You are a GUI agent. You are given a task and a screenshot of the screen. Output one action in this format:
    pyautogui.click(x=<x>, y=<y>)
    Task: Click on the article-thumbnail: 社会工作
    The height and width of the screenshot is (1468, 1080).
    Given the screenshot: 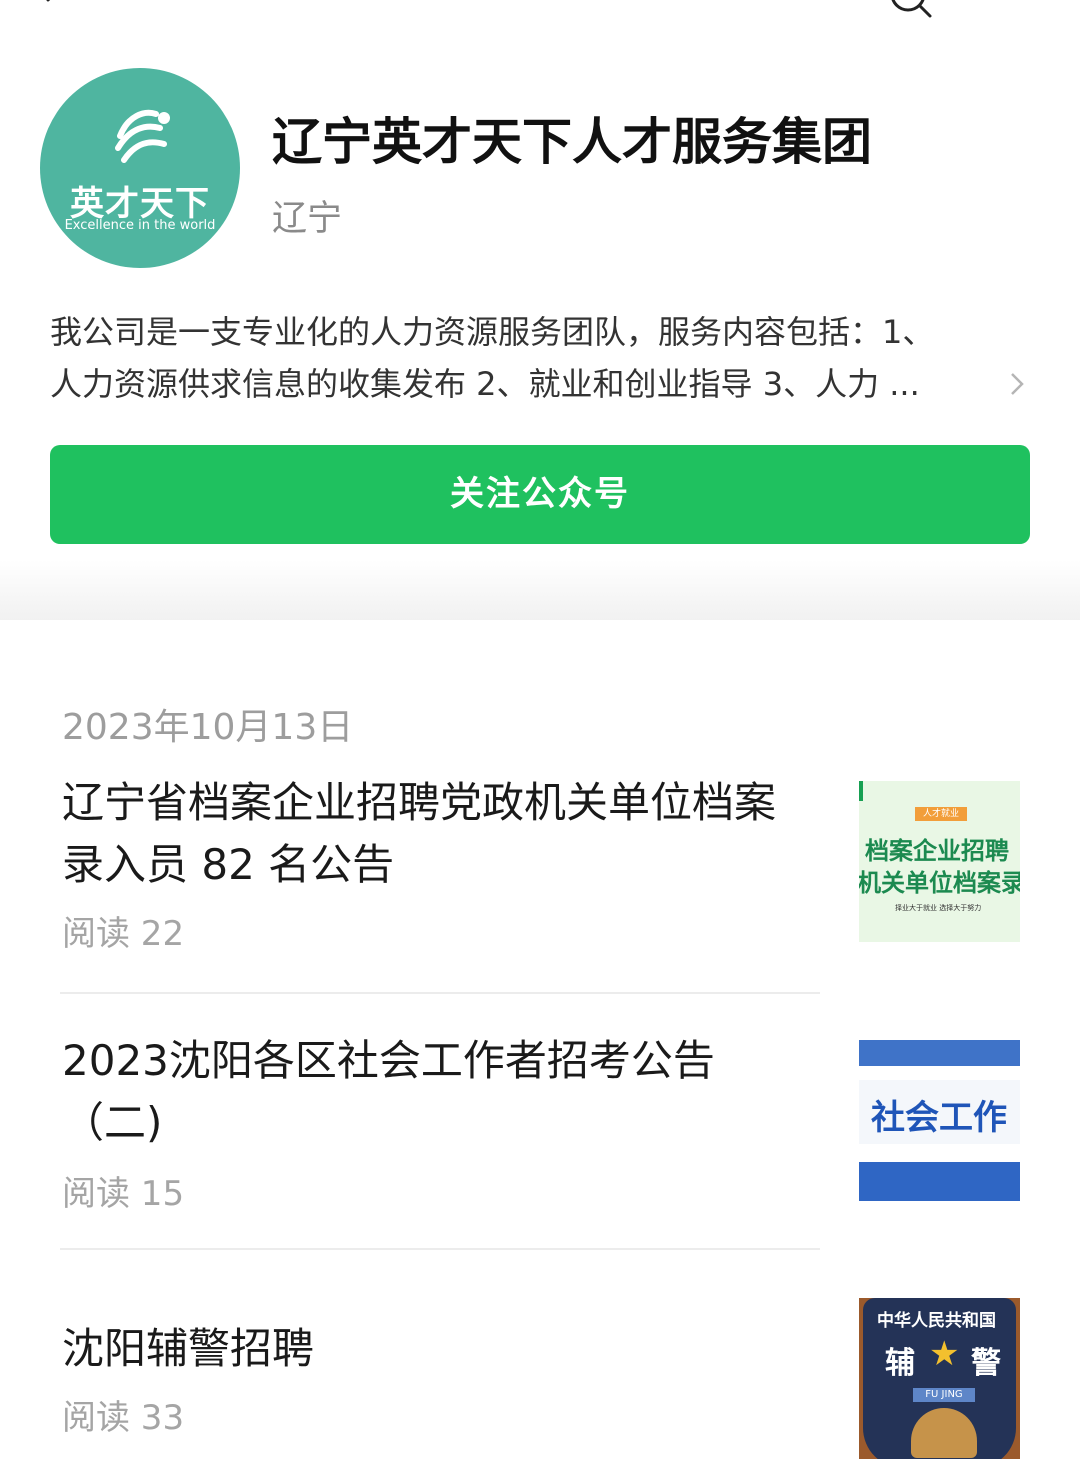 What is the action you would take?
    pyautogui.click(x=939, y=1120)
    